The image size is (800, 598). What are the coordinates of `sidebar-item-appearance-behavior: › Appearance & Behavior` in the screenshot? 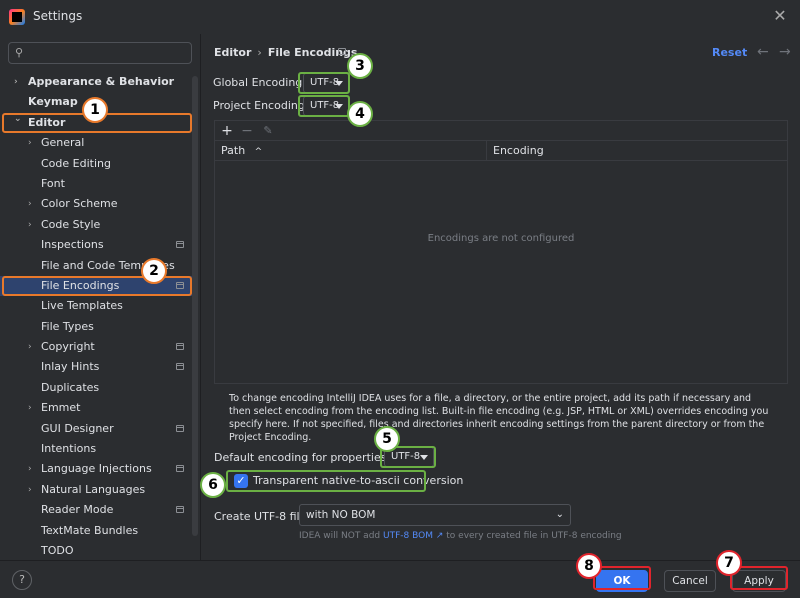 It's located at (96, 82).